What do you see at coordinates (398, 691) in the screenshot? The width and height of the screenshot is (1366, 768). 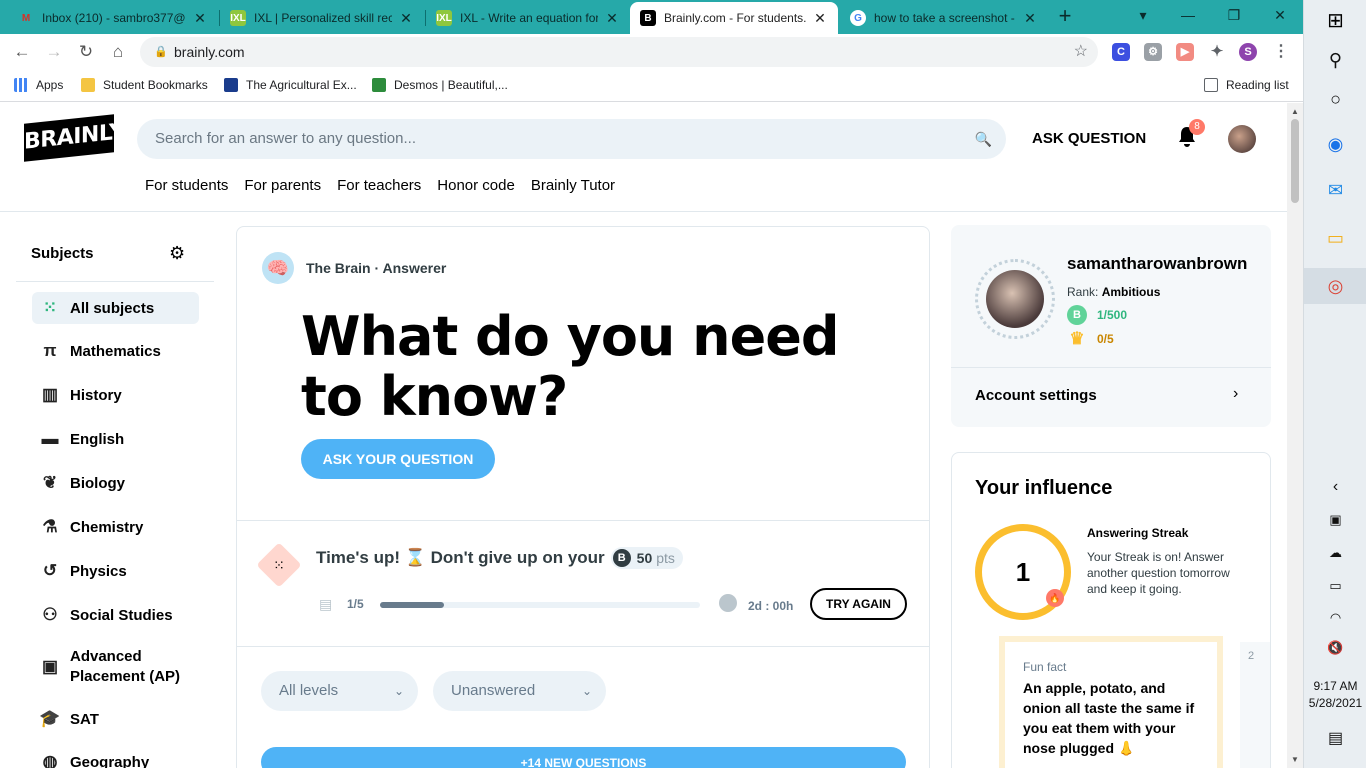 I see `chevron-down-icon: ⌄` at bounding box center [398, 691].